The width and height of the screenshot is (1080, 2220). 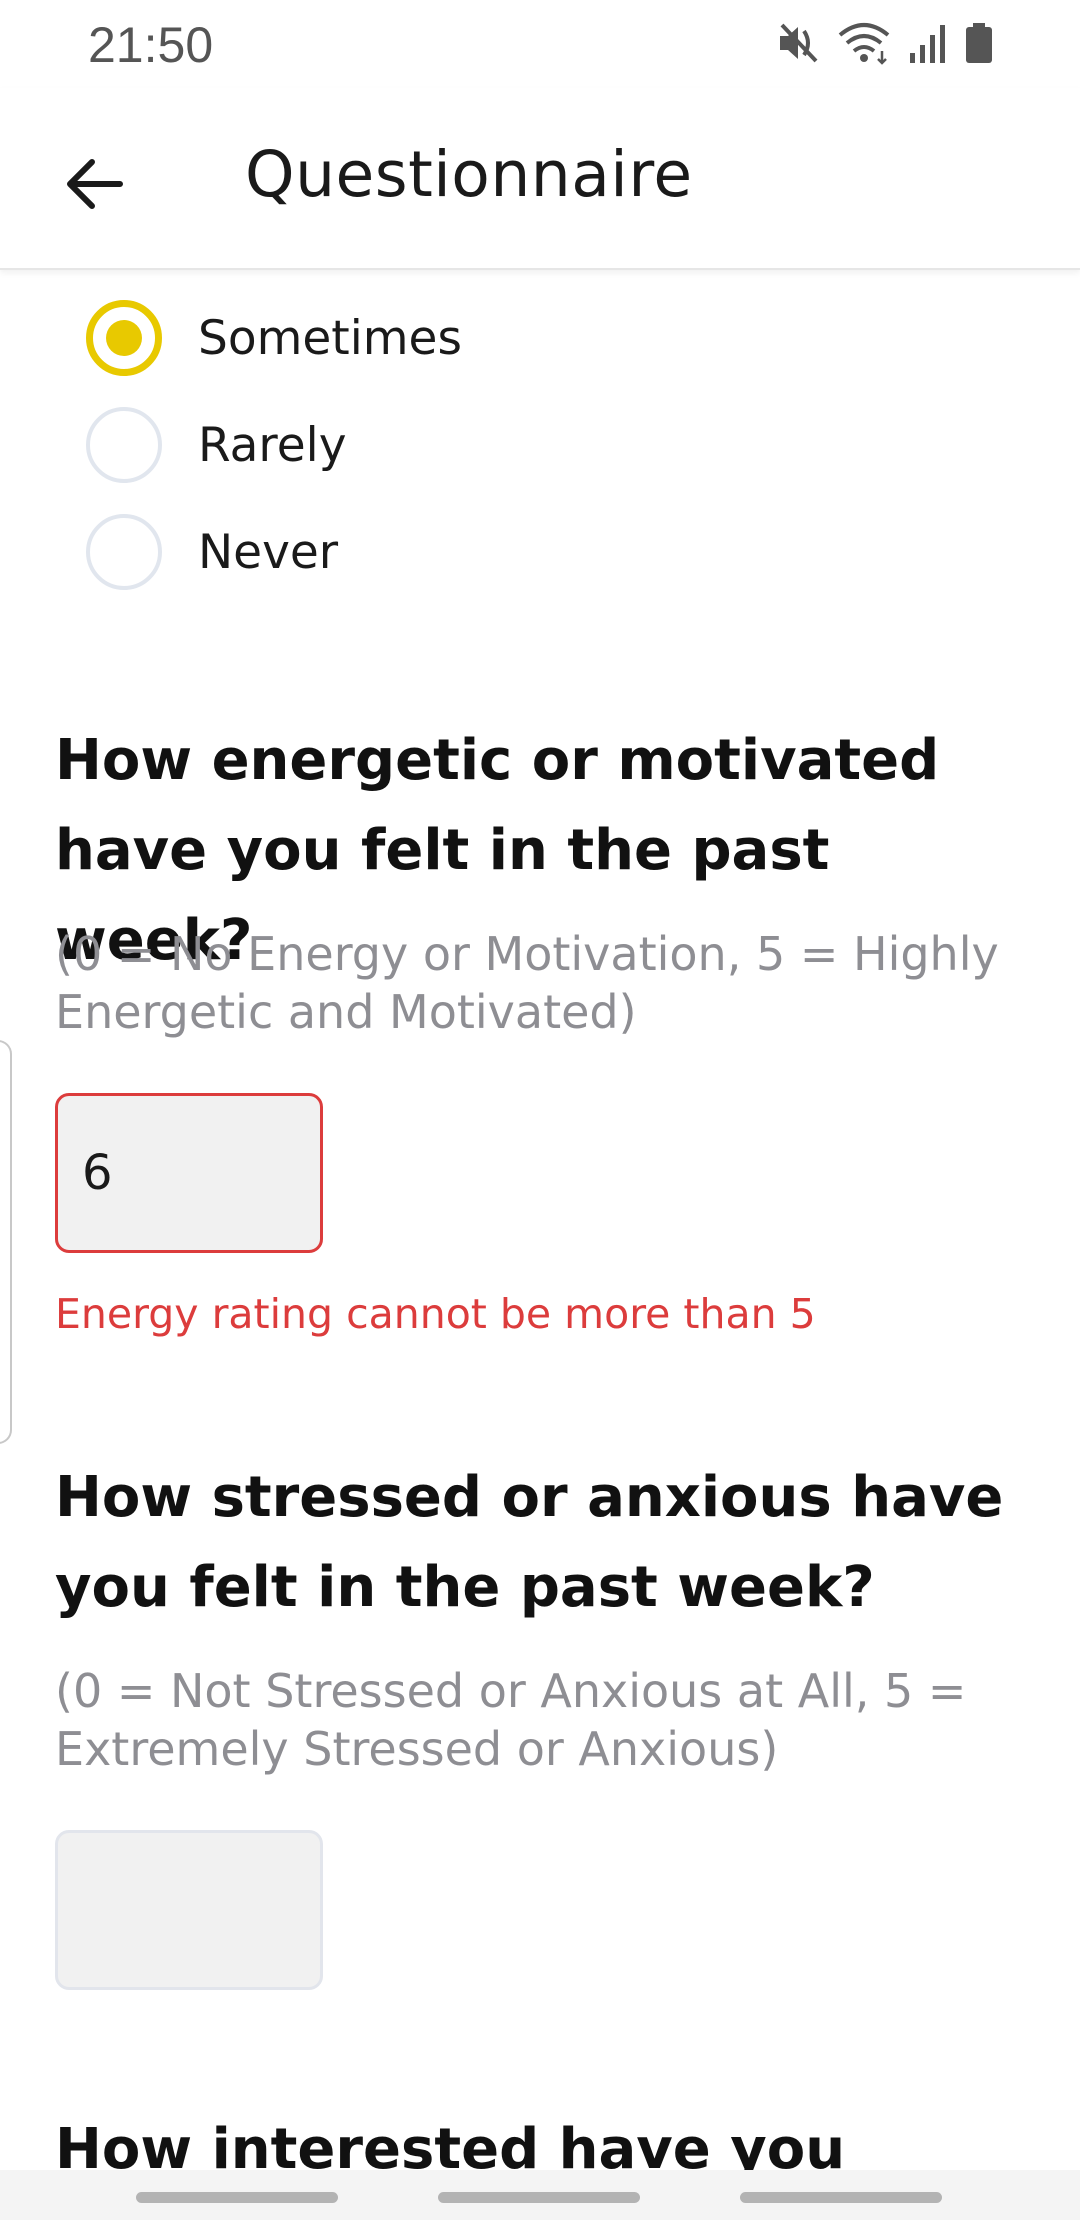 I want to click on radio-selected-icon, so click(x=124, y=338).